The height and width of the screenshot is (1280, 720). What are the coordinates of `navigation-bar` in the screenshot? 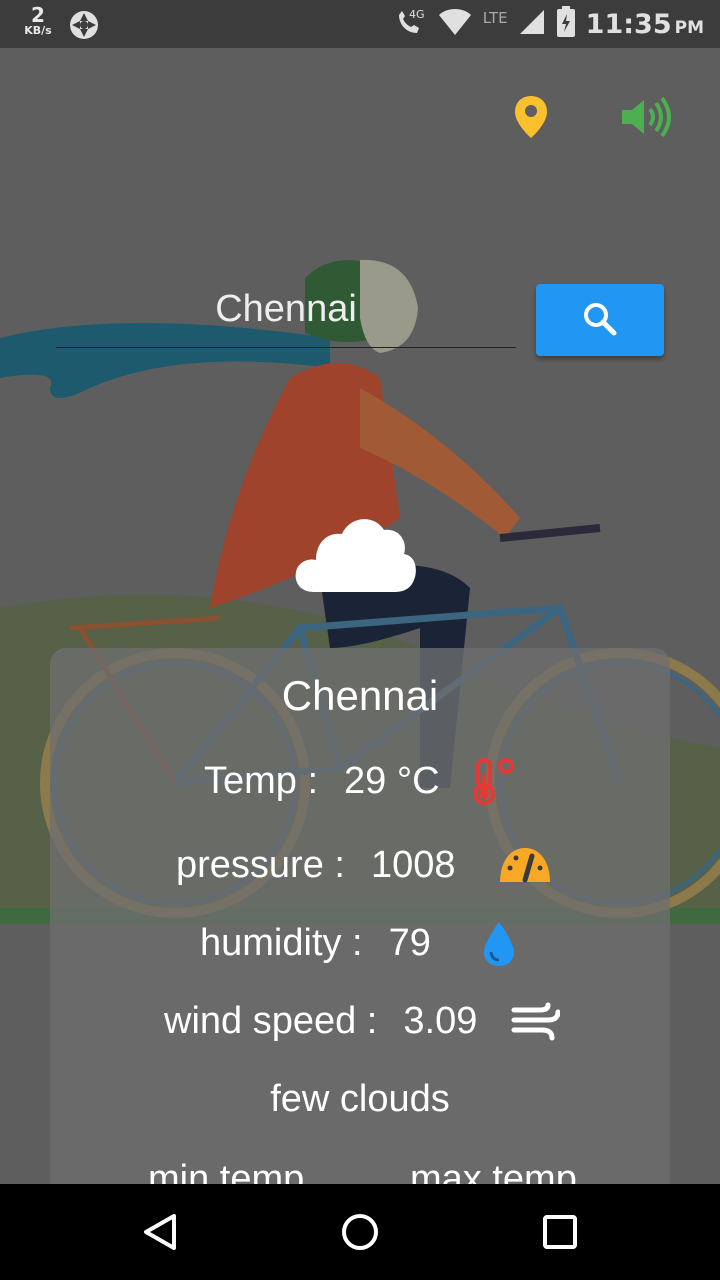 It's located at (360, 1232).